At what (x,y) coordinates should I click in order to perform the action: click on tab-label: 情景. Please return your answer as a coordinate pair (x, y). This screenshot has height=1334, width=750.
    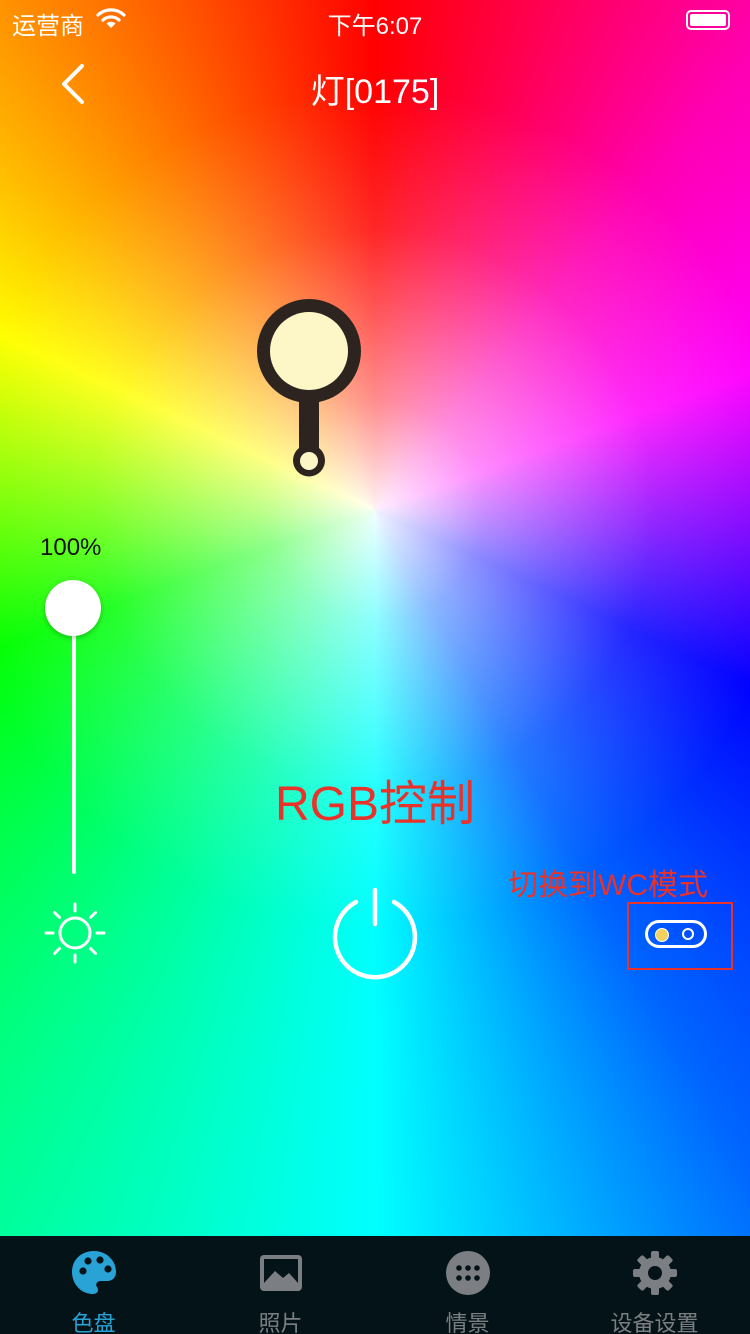
    Looking at the image, I should click on (467, 1322).